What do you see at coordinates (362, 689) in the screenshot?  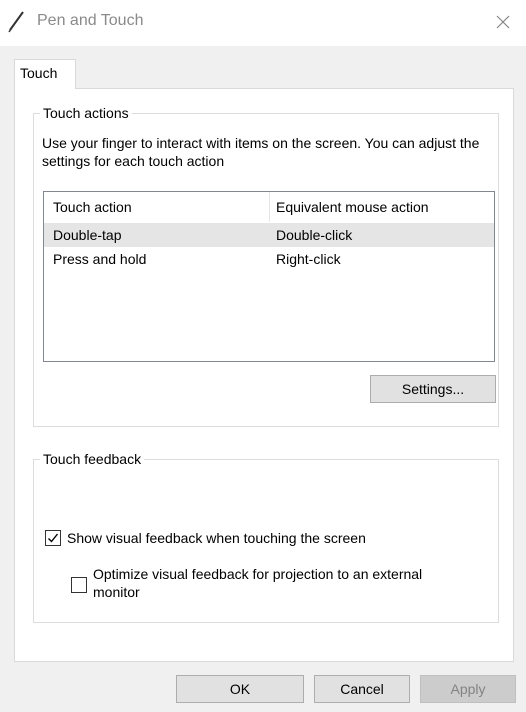 I see `cancel-button: Cancel` at bounding box center [362, 689].